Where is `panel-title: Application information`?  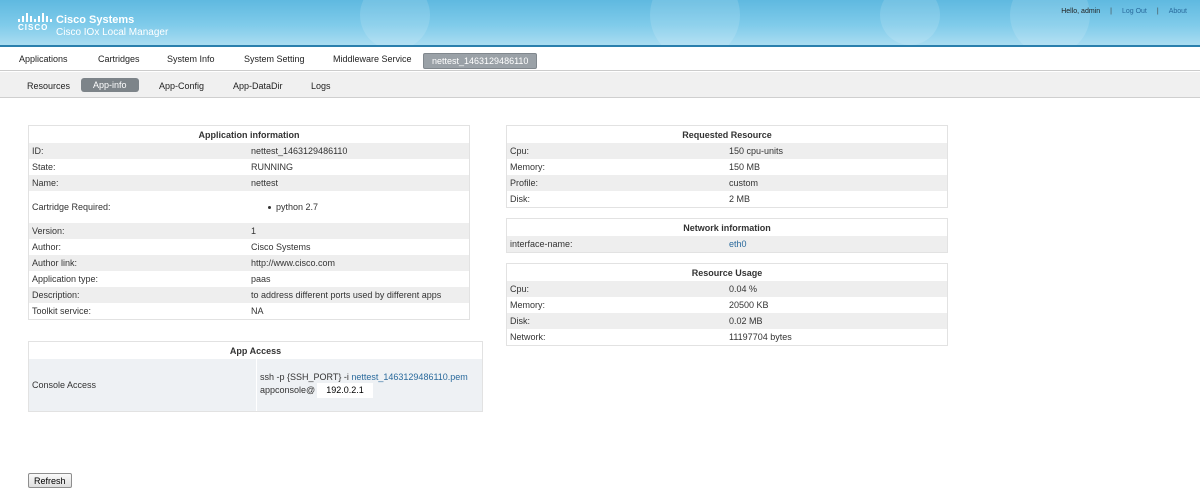
panel-title: Application information is located at coordinates (249, 135).